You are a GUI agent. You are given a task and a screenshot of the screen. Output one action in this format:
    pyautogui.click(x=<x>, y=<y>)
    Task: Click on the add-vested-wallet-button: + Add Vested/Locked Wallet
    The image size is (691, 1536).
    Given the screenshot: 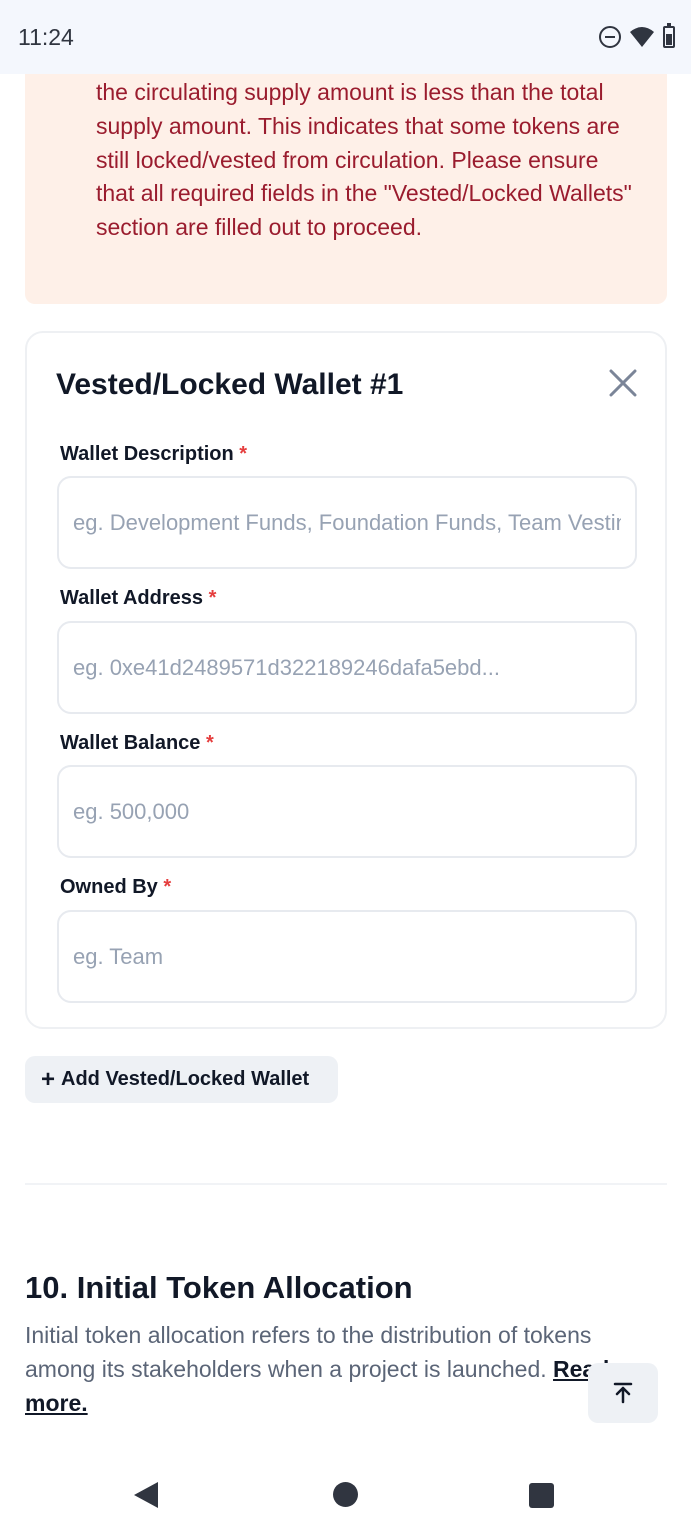 What is the action you would take?
    pyautogui.click(x=181, y=1079)
    